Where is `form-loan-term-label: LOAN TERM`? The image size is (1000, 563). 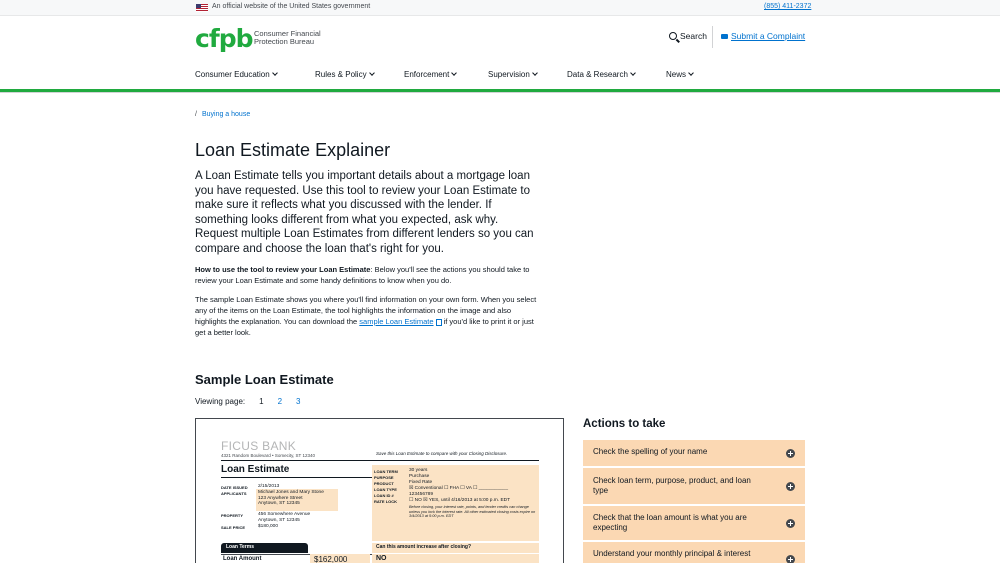
form-loan-term-label: LOAN TERM is located at coordinates (386, 471).